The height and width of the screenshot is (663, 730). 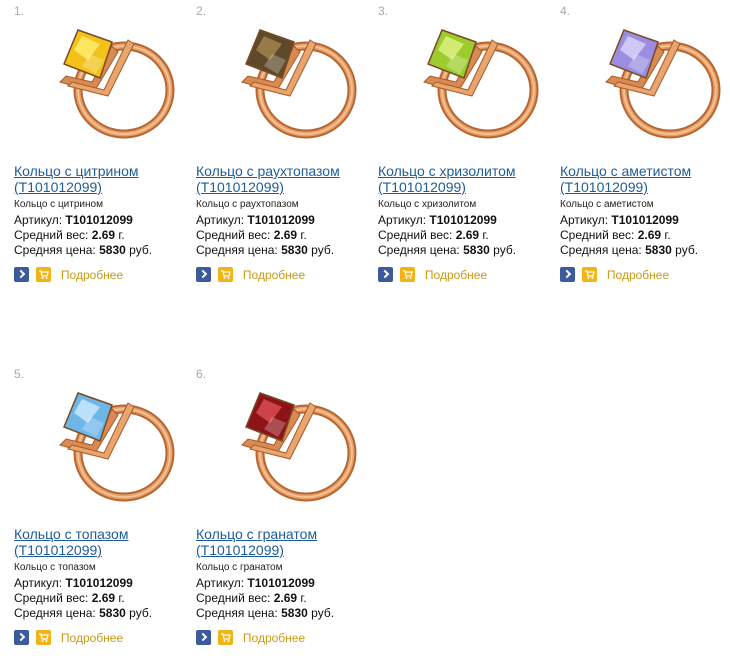 What do you see at coordinates (247, 204) in the screenshot?
I see `product-subtitle: Кольцо с раухтопазом` at bounding box center [247, 204].